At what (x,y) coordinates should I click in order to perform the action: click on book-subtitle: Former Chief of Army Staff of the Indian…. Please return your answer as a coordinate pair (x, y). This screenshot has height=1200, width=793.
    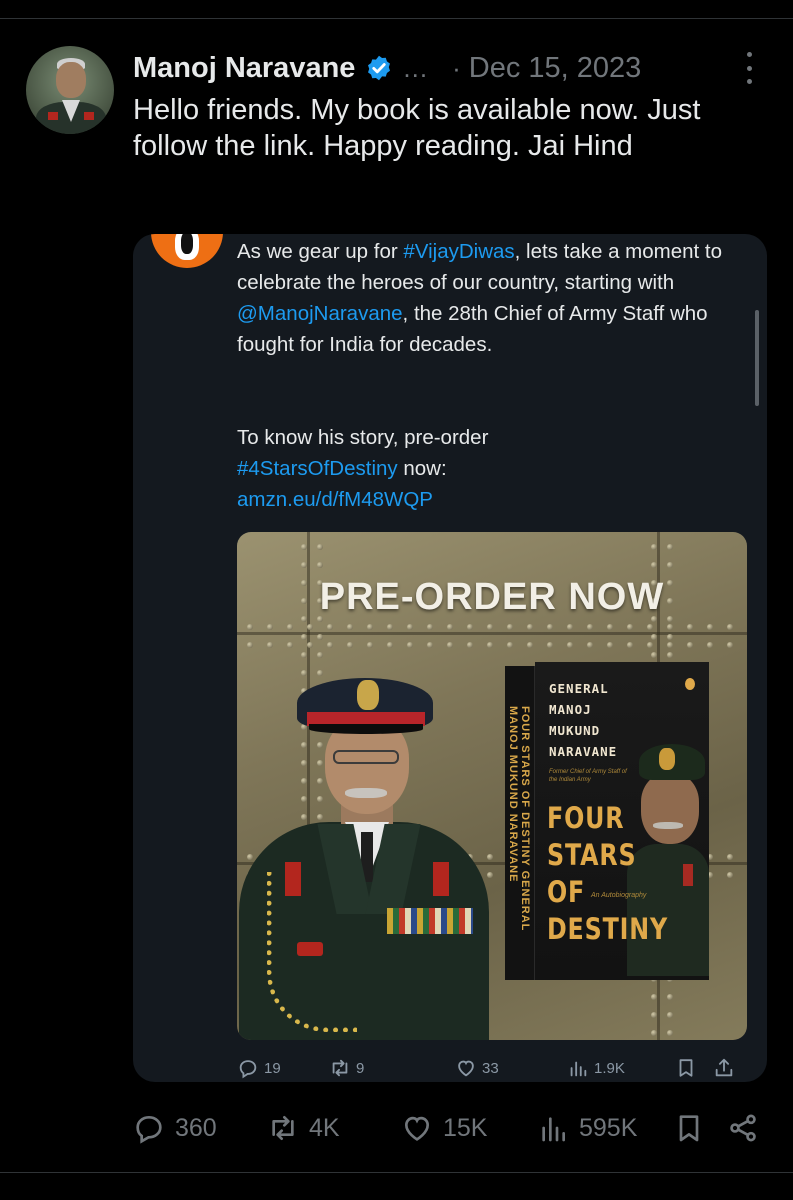
    Looking at the image, I should click on (588, 776).